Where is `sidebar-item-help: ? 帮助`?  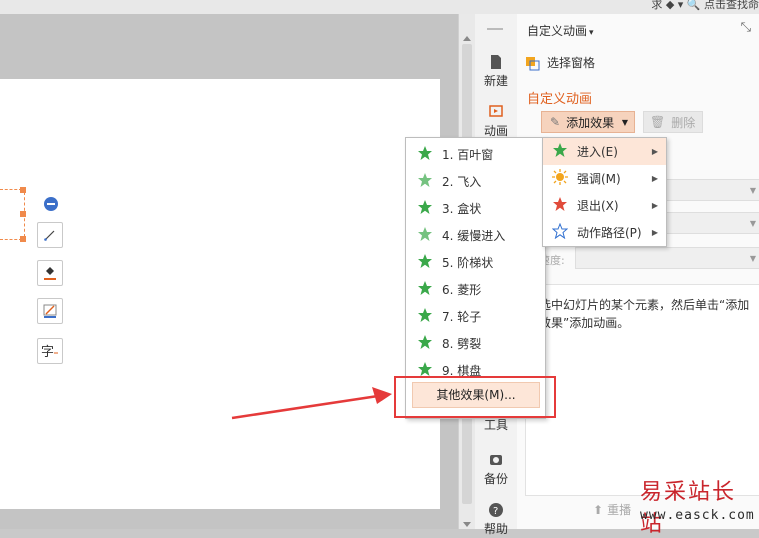
sidebar-item-help: ? 帮助 is located at coordinates (496, 519).